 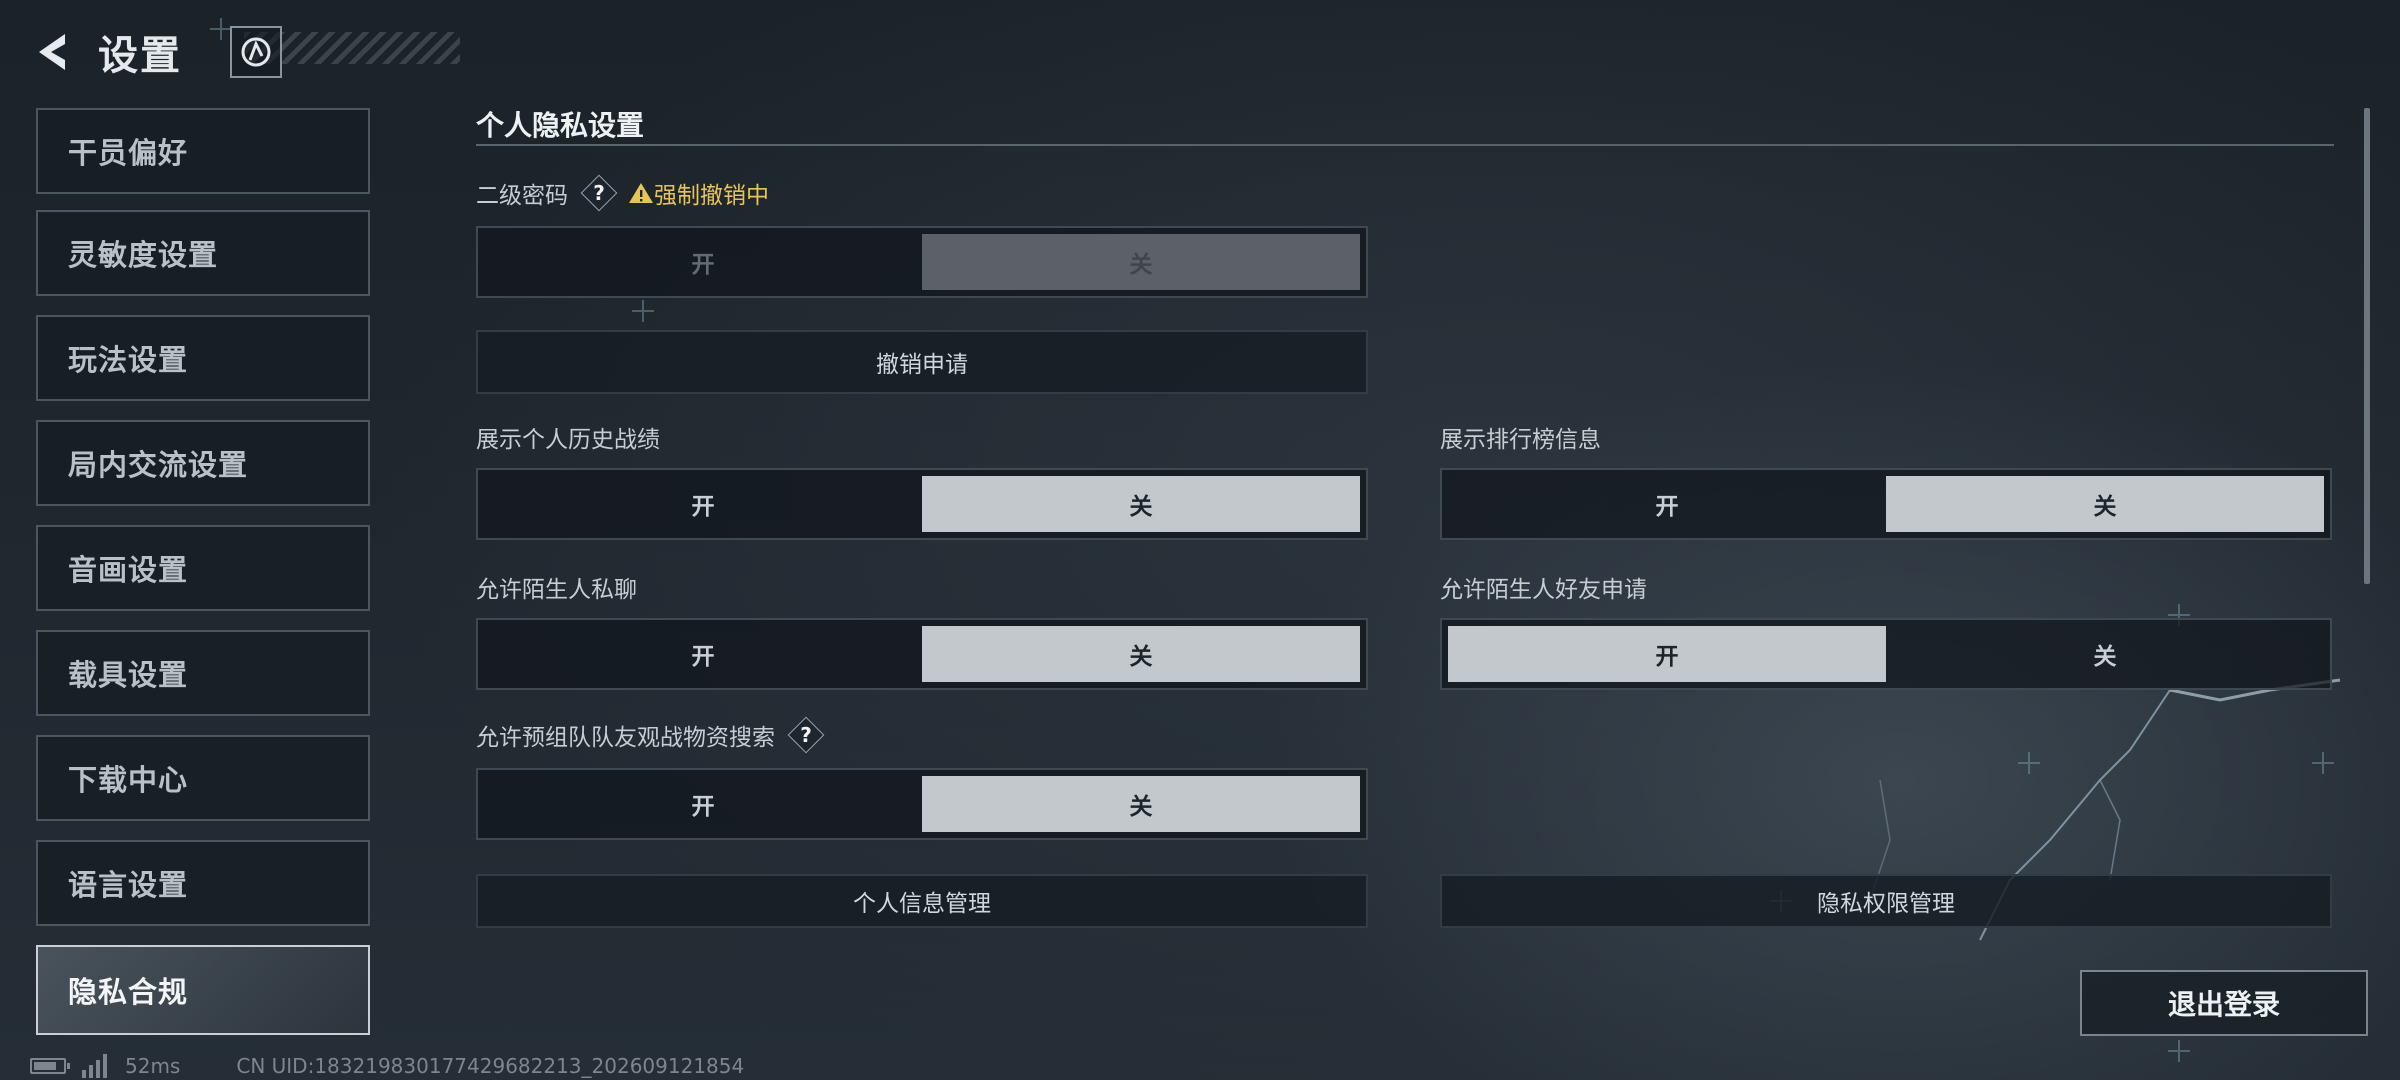 I want to click on ping-value: 52ms, so click(x=153, y=1066).